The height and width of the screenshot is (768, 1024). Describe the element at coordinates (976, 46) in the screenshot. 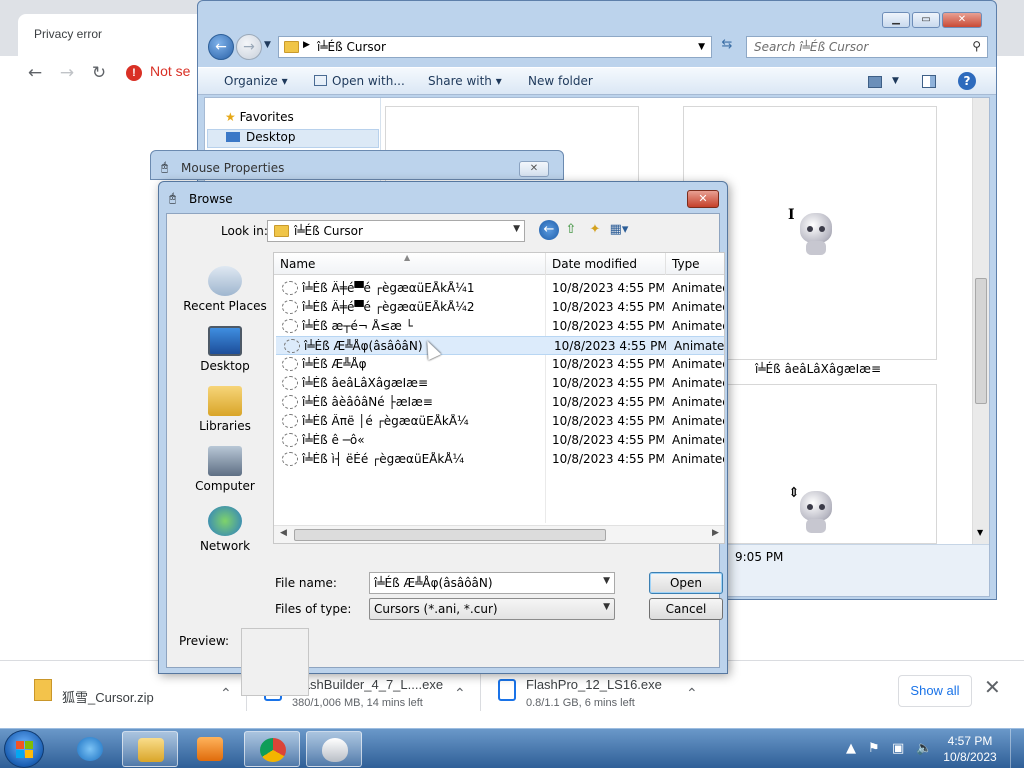

I see `search-icon: ⚲` at that location.